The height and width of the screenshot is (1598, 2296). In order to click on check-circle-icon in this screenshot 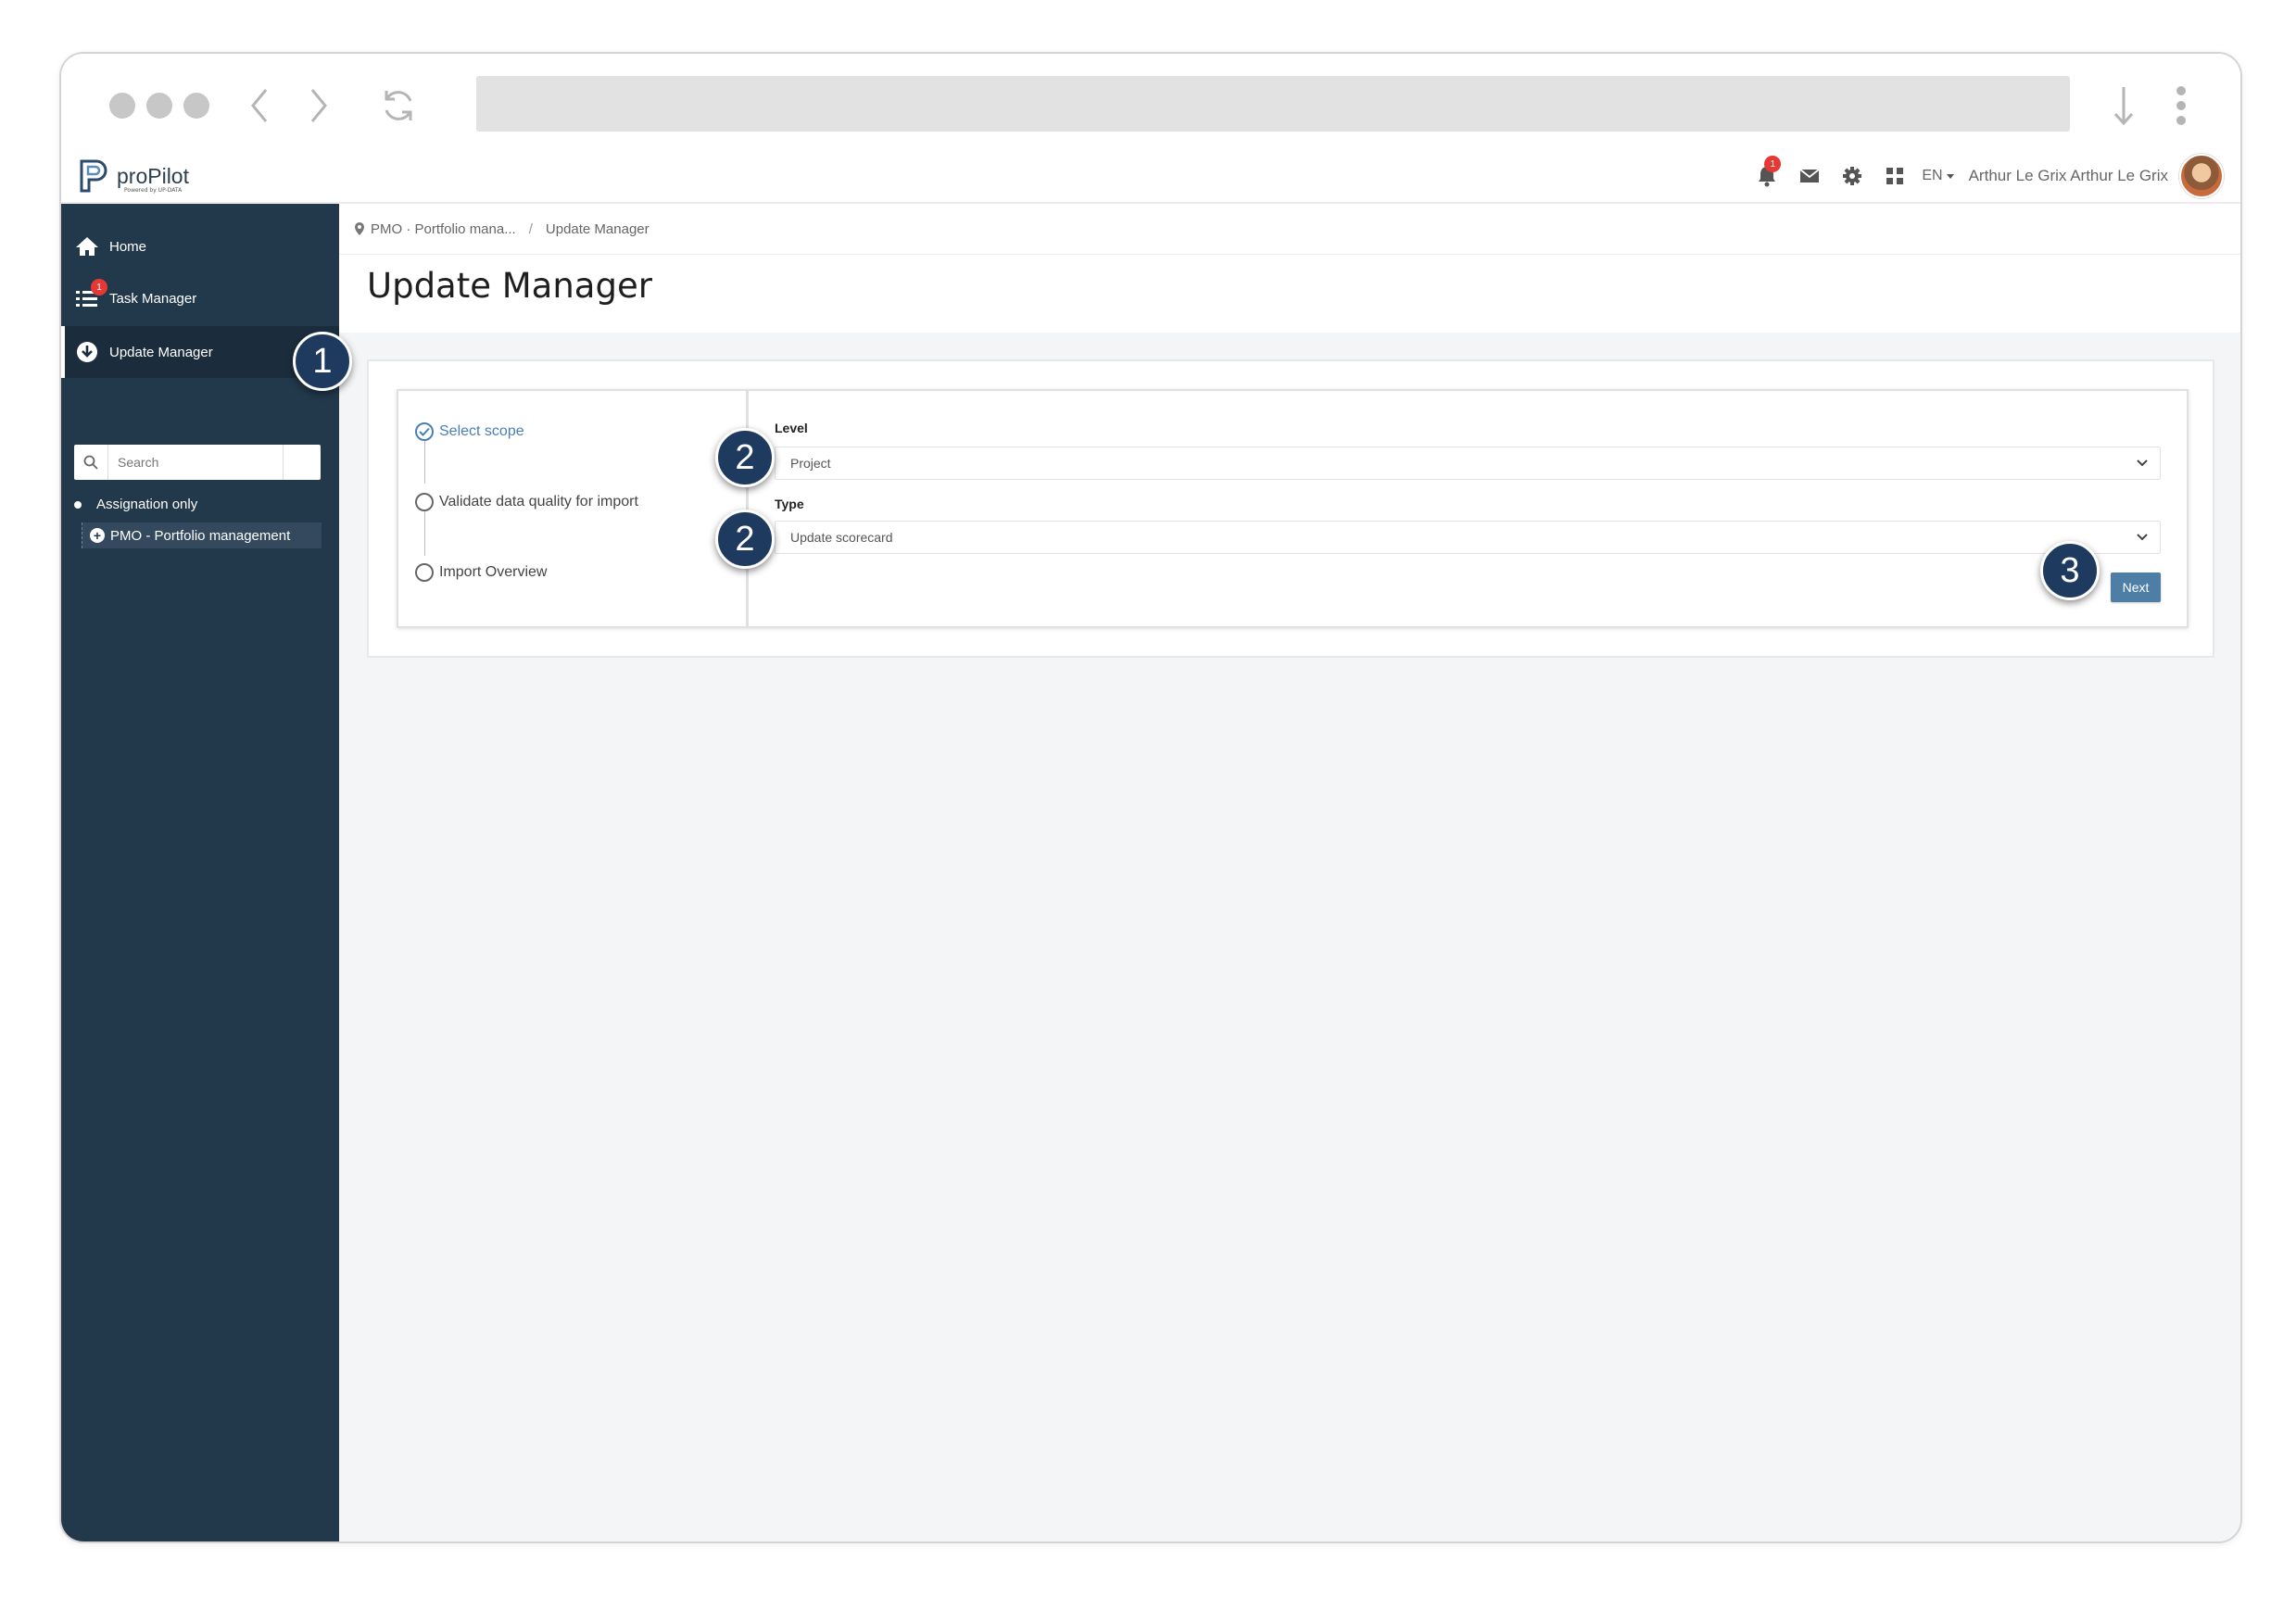, I will do `click(425, 431)`.